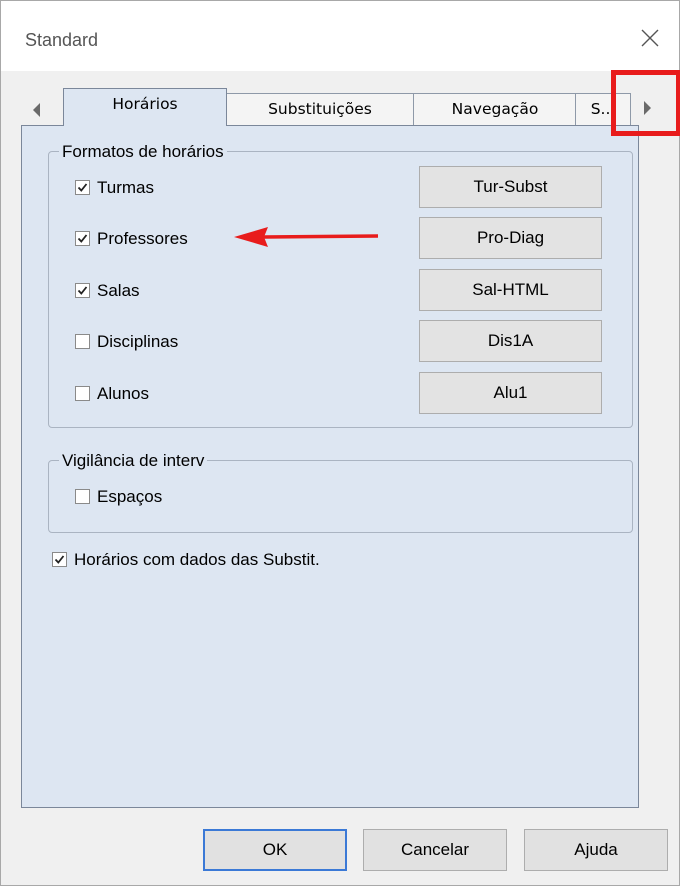 This screenshot has width=680, height=886. Describe the element at coordinates (133, 461) in the screenshot. I see `interval-group-legend: Vigilância de interv` at that location.